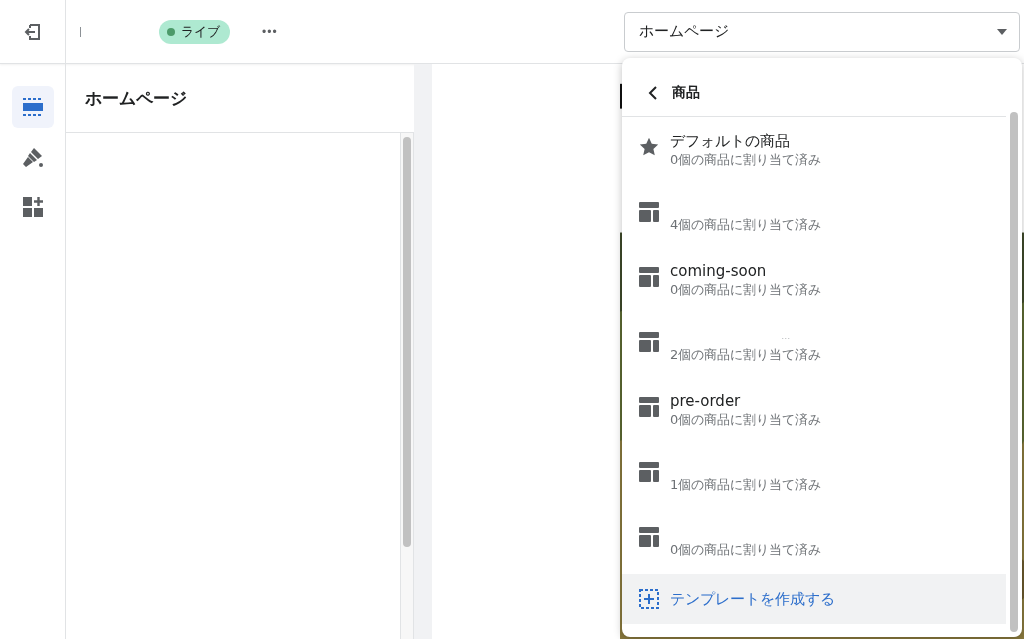 The image size is (1024, 639). I want to click on template-item: 1個の商品に割り当て済み, so click(814, 474).